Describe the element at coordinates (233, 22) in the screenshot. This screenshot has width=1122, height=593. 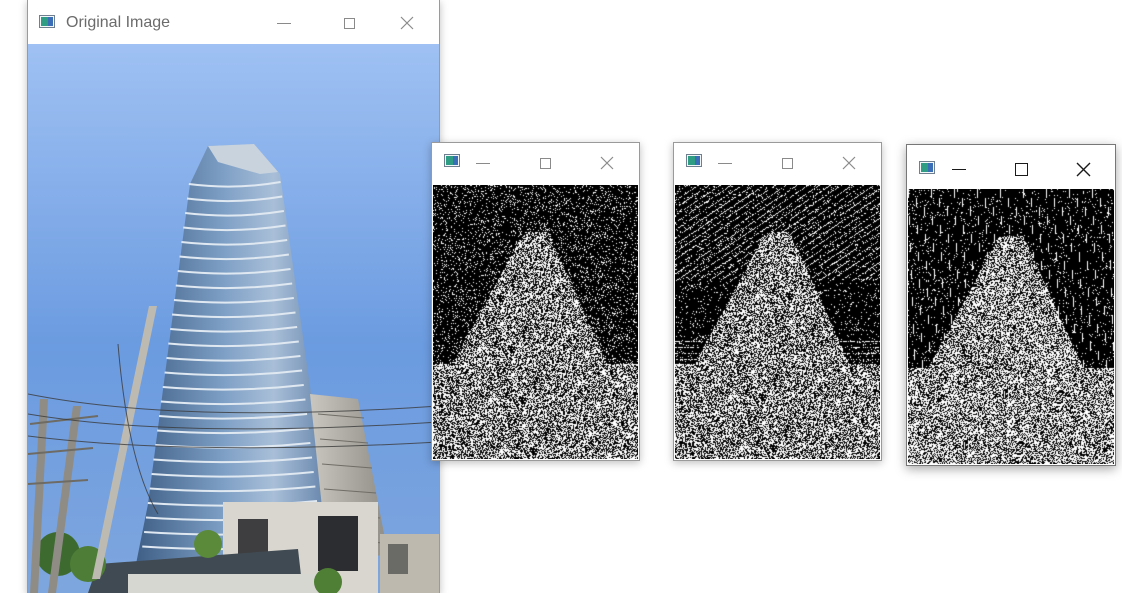
I see `title-bar: Original Image` at that location.